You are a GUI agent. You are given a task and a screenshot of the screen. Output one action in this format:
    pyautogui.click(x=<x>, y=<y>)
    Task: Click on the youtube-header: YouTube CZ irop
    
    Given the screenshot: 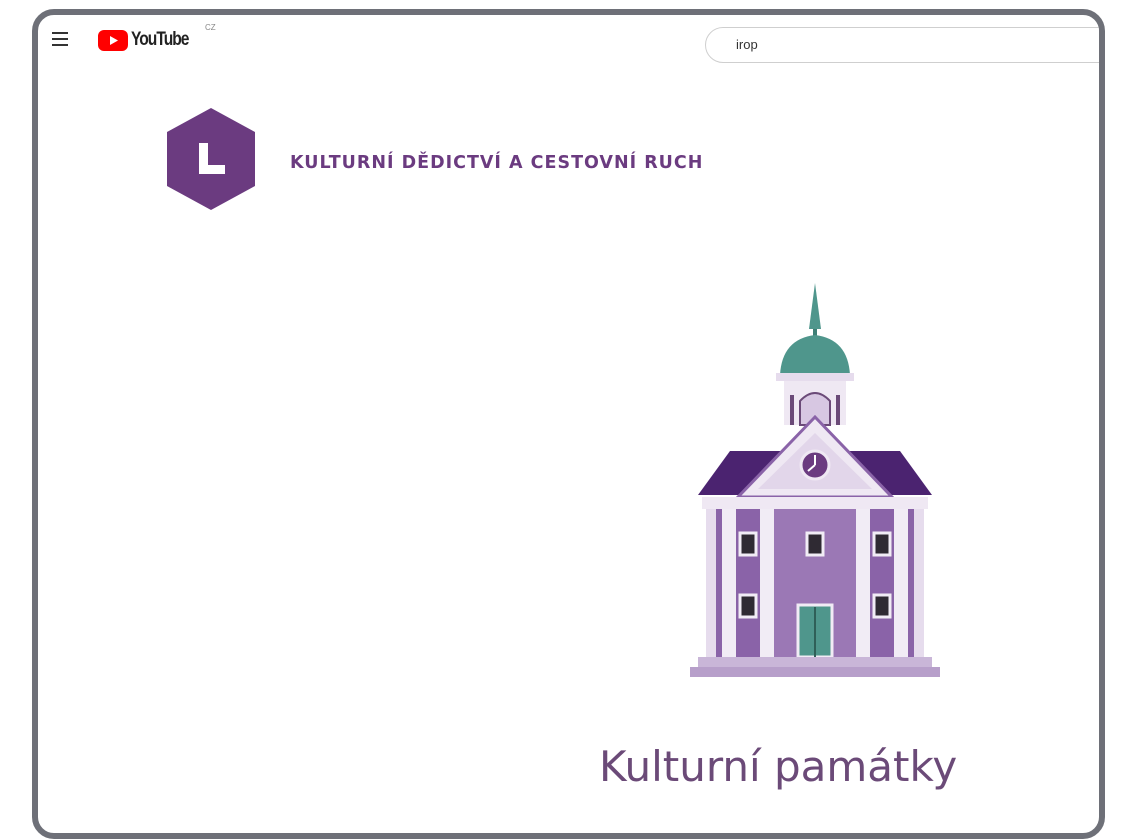 What is the action you would take?
    pyautogui.click(x=568, y=43)
    